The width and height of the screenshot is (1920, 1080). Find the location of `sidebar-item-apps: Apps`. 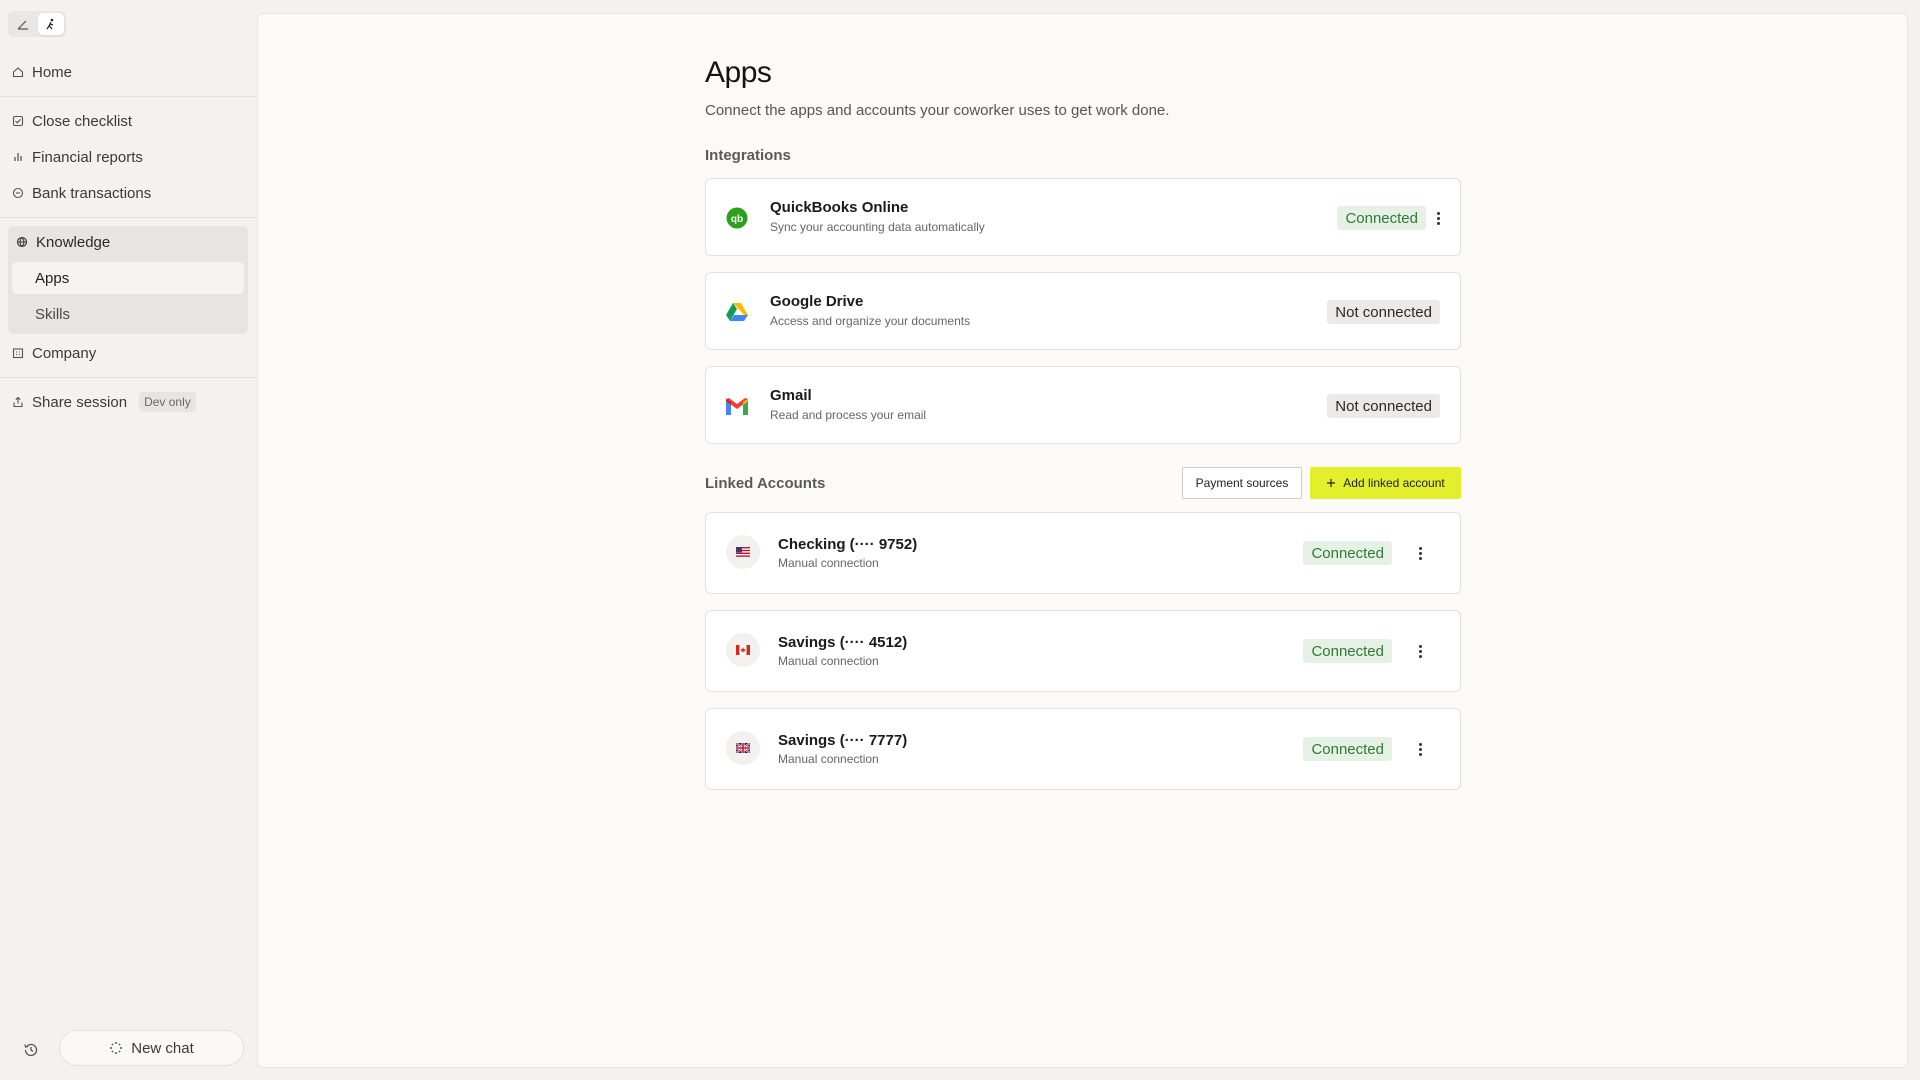

sidebar-item-apps: Apps is located at coordinates (128, 278).